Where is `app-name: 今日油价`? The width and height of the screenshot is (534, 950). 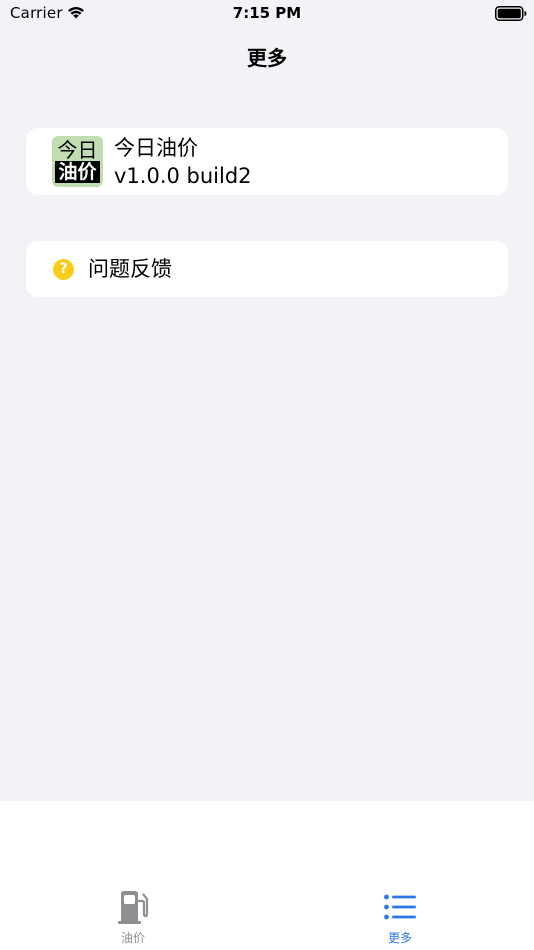
app-name: 今日油价 is located at coordinates (156, 148).